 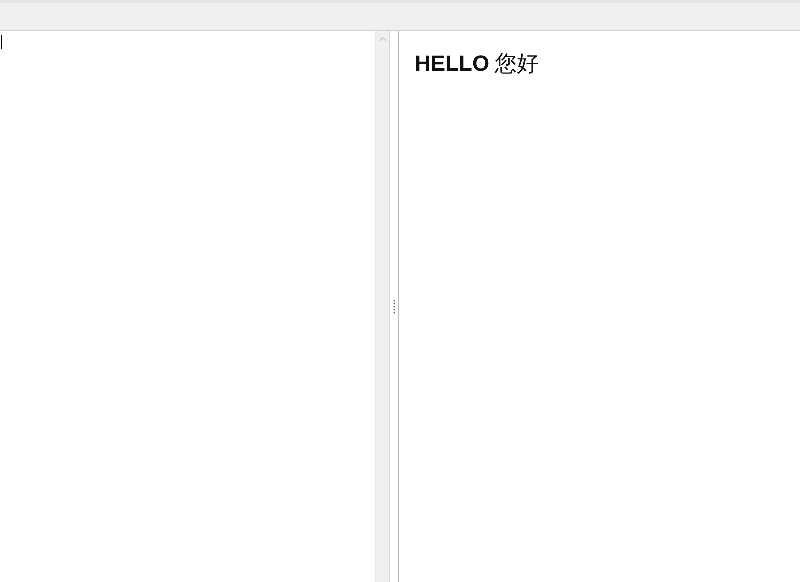 What do you see at coordinates (1, 42) in the screenshot?
I see `text-cursor` at bounding box center [1, 42].